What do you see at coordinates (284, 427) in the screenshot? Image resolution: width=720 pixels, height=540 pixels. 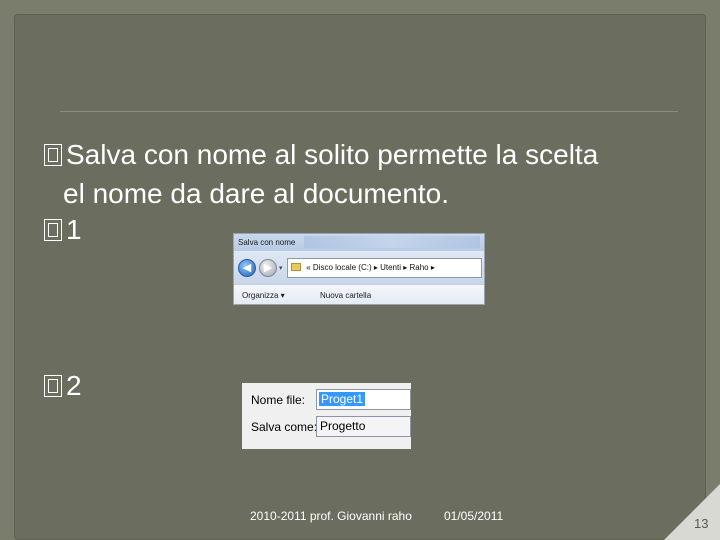 I see `save-as-label: Salva come:` at bounding box center [284, 427].